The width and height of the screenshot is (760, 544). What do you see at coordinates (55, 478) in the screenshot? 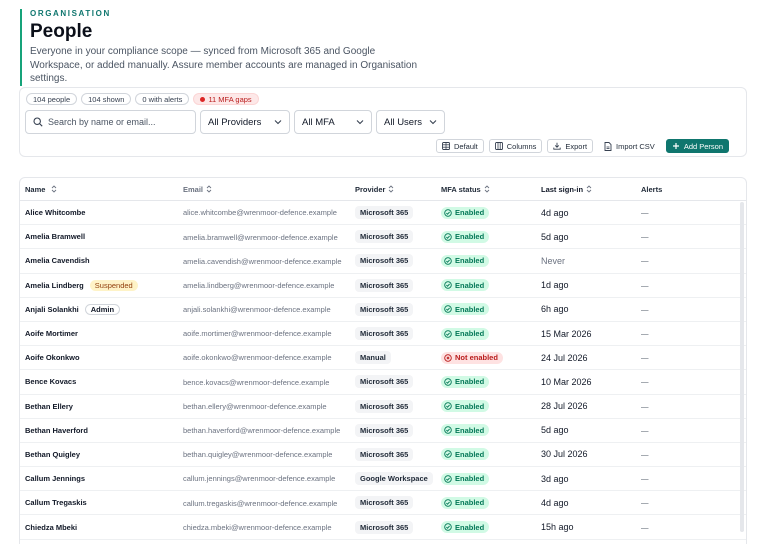
I see `person-name: Callum Jennings` at bounding box center [55, 478].